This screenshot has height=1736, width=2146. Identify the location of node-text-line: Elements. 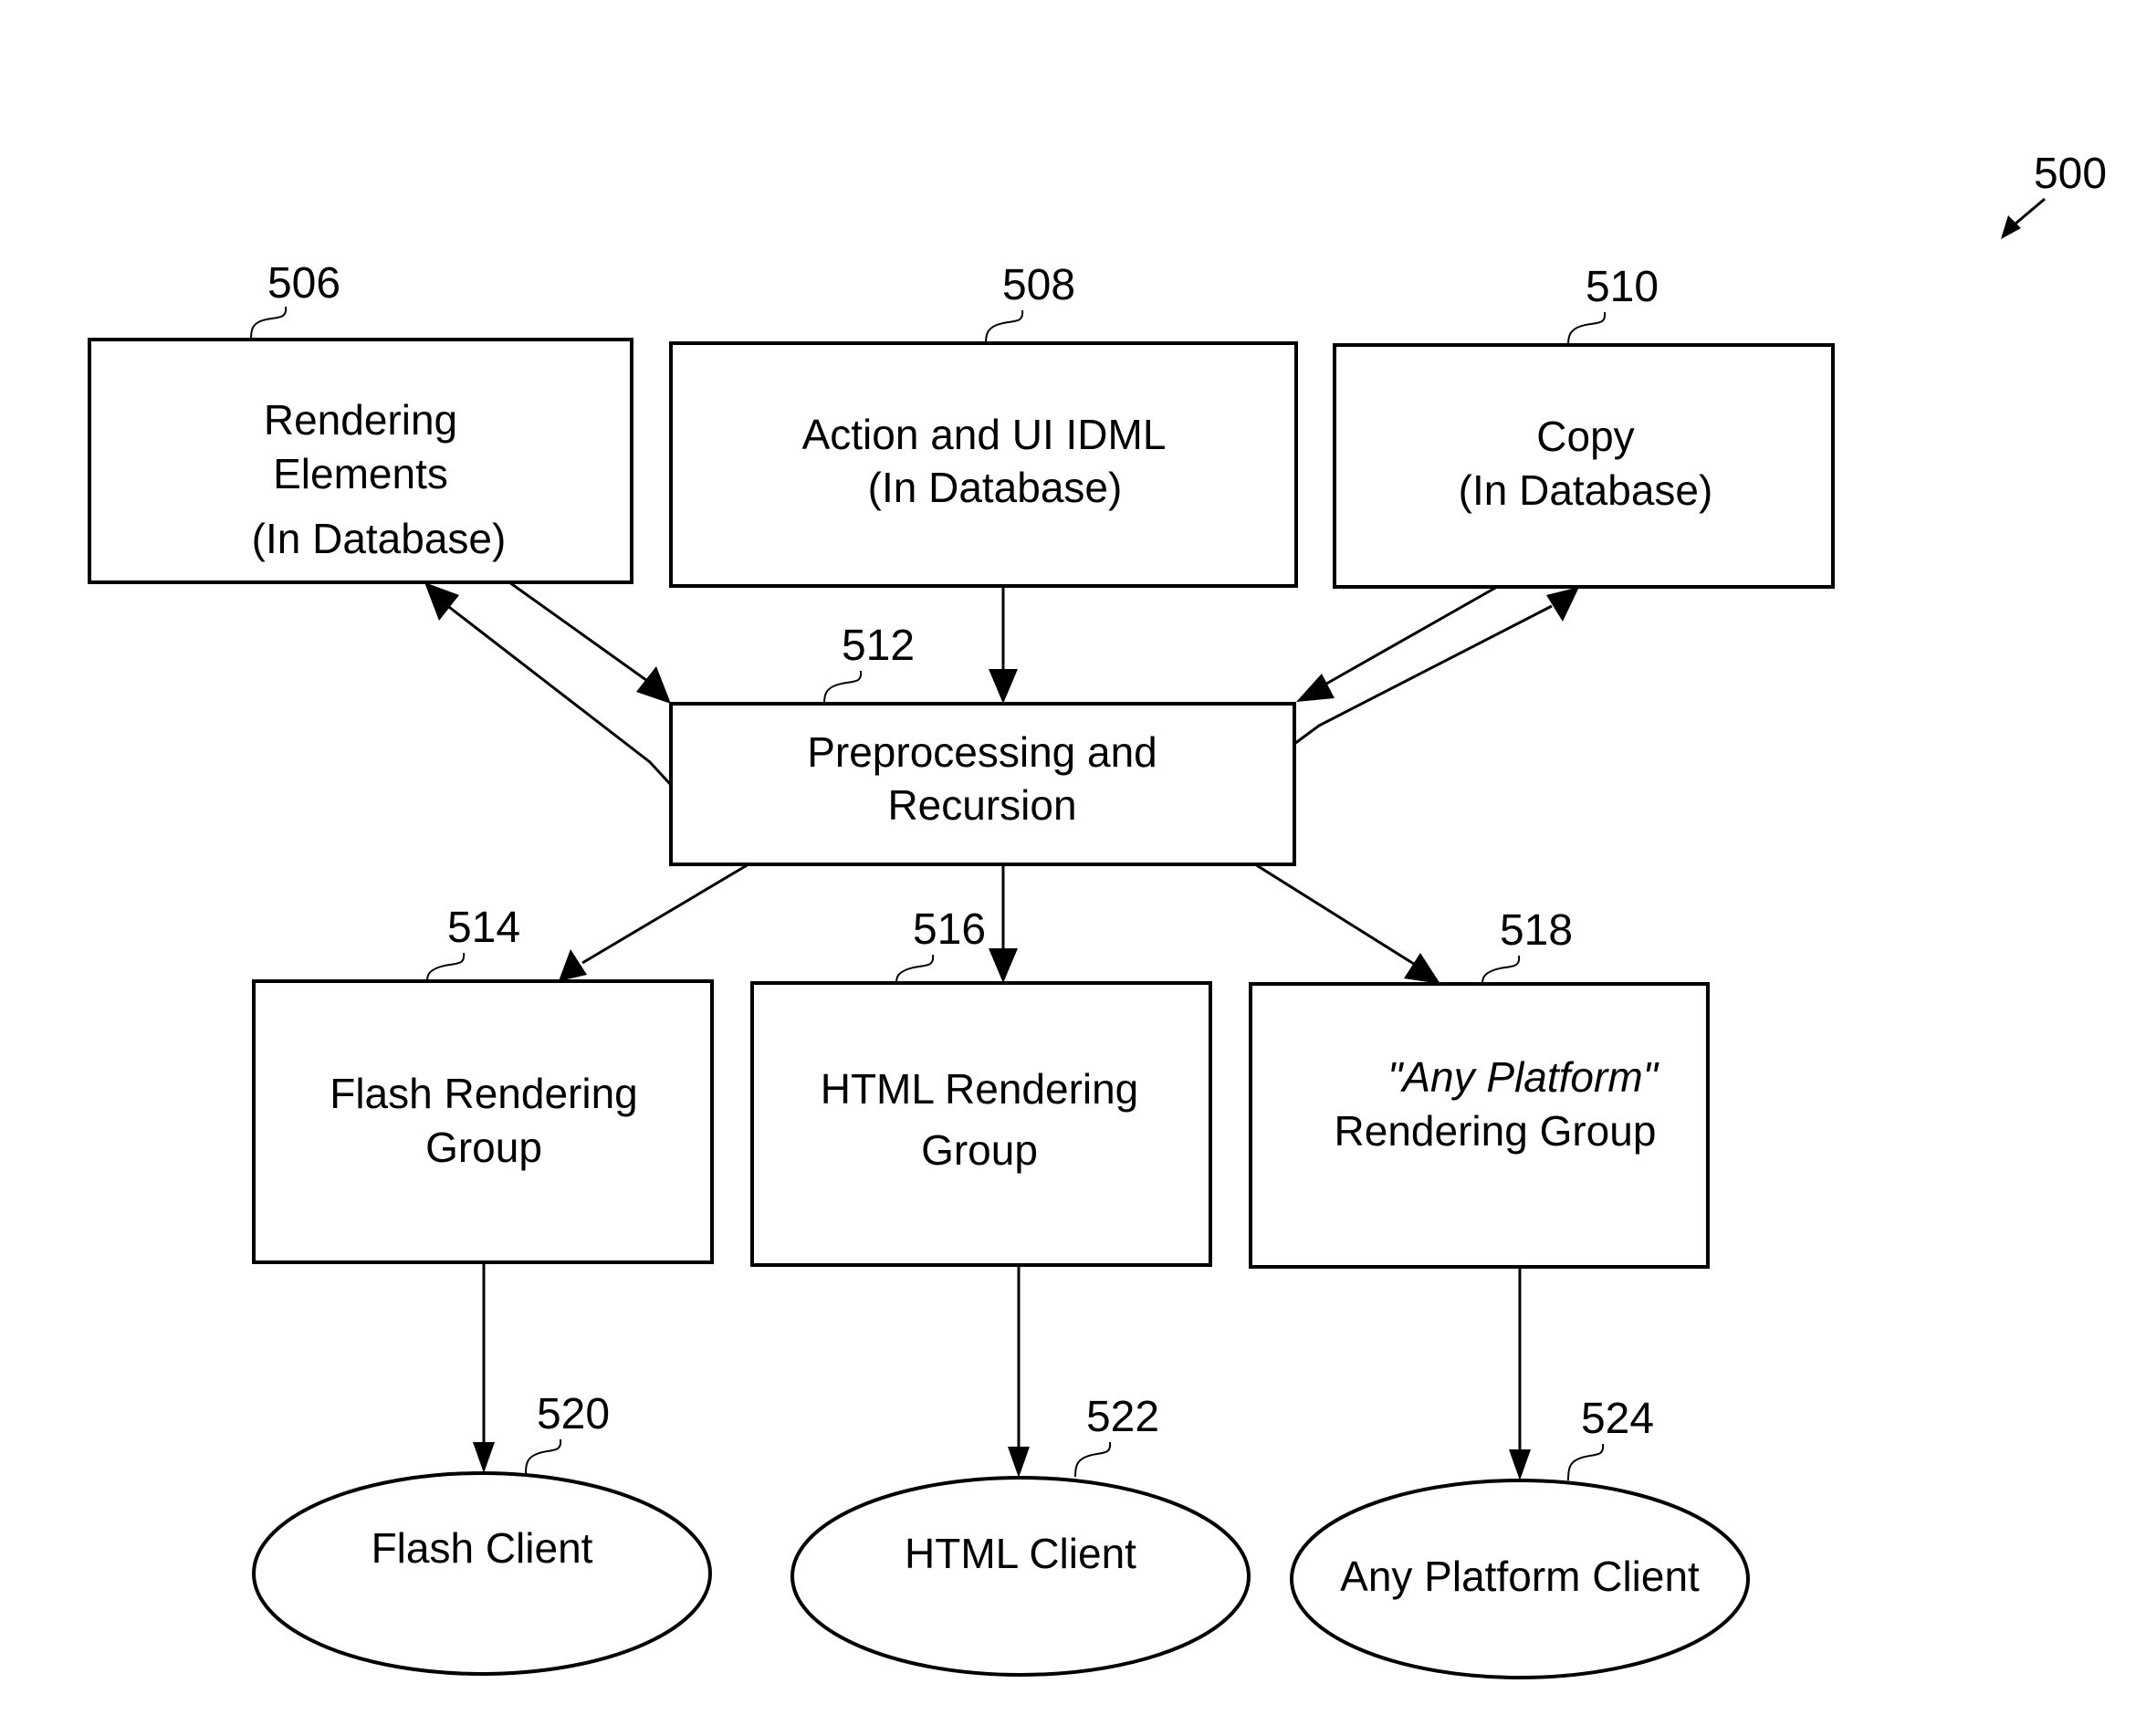
(360, 473).